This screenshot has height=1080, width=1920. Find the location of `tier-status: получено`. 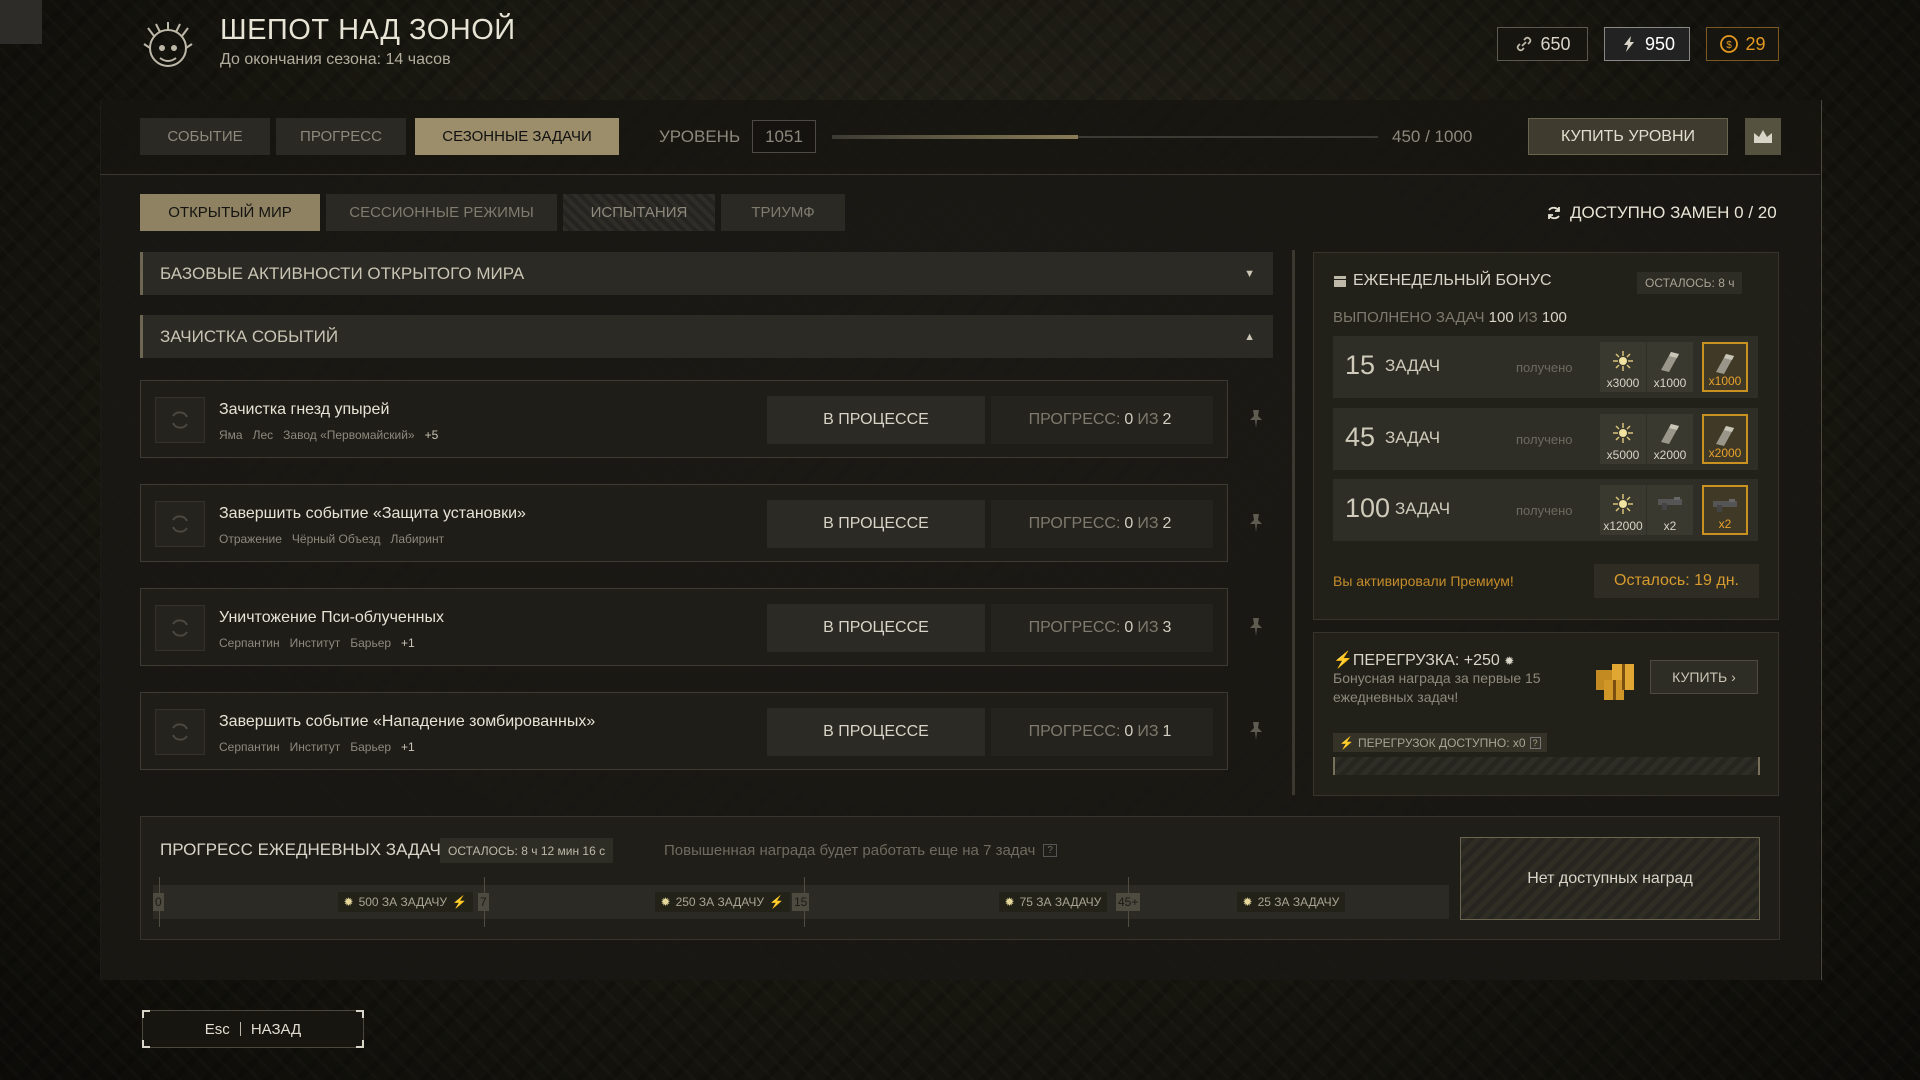

tier-status: получено is located at coordinates (1544, 367).